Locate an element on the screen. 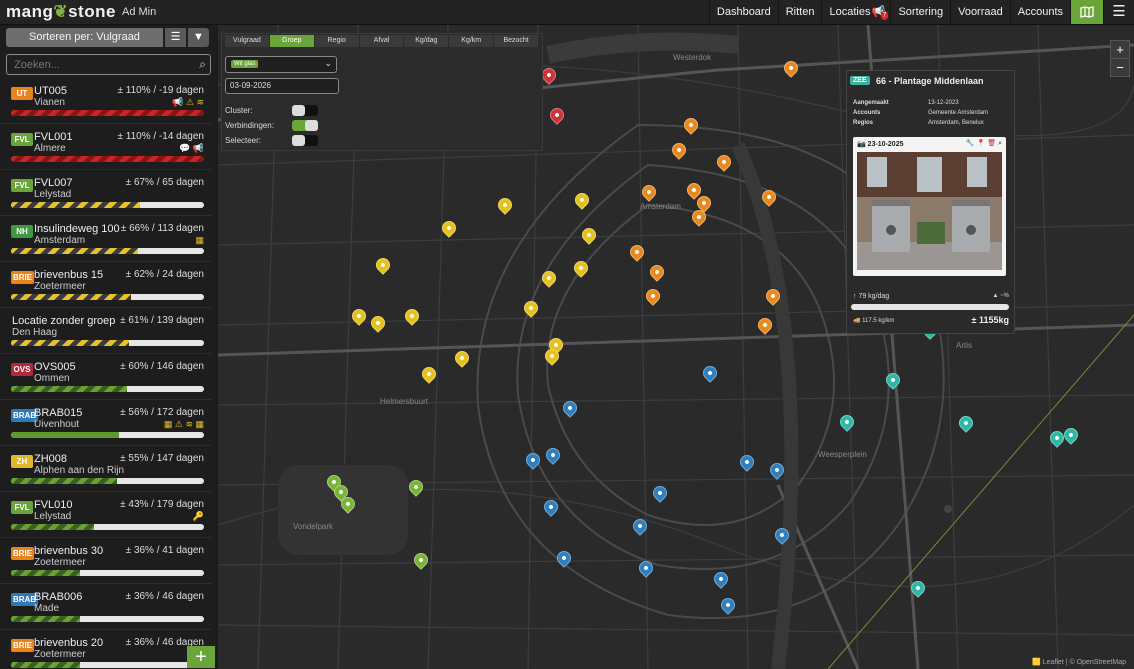 This screenshot has width=1134, height=669. date-field: 03-09-2026 is located at coordinates (282, 86).